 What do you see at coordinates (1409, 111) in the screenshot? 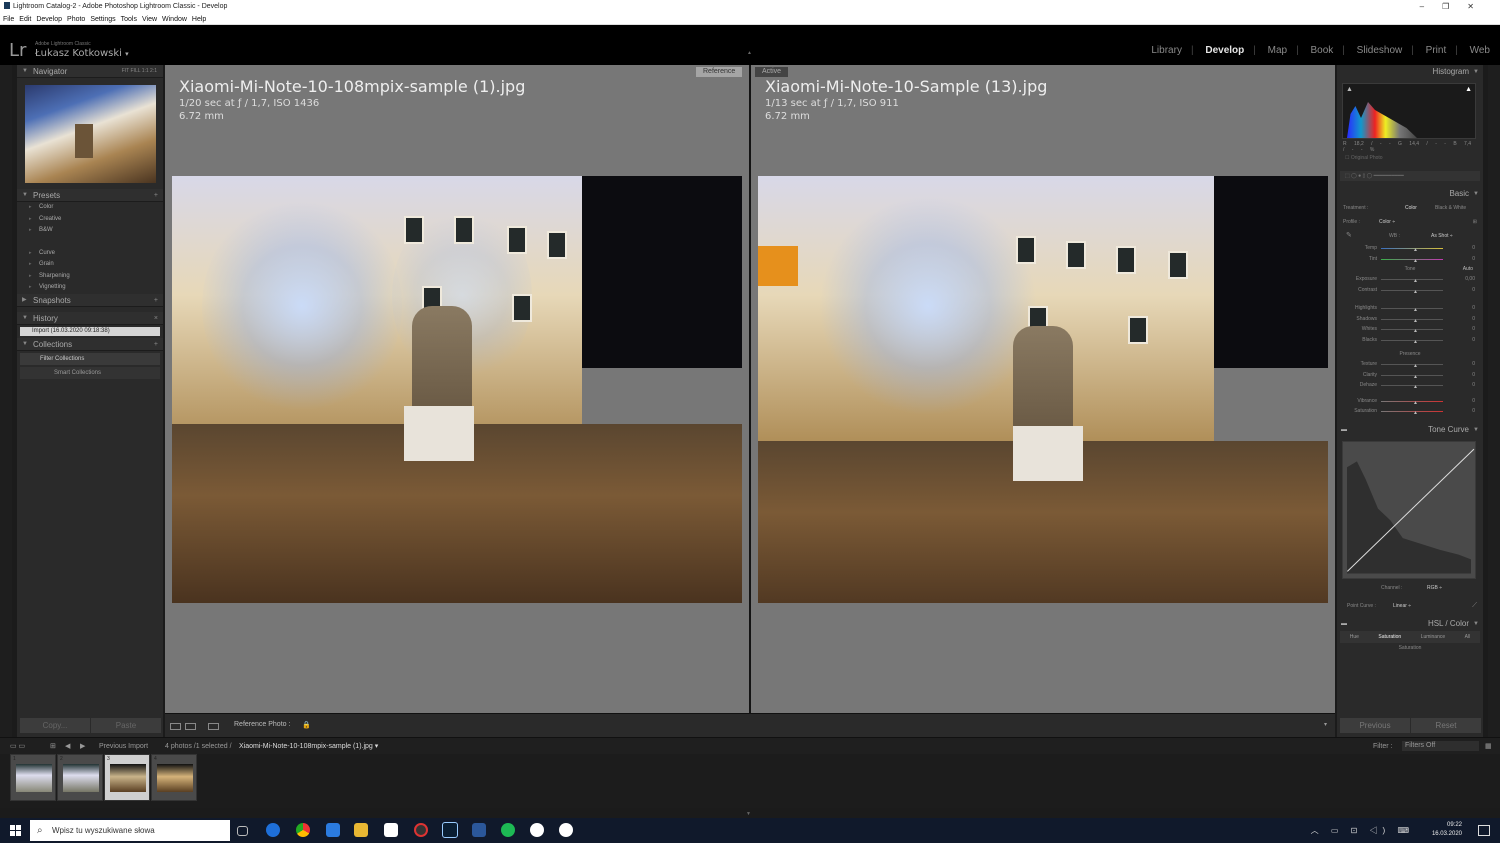
I see `histogram: ▲ ▲` at bounding box center [1409, 111].